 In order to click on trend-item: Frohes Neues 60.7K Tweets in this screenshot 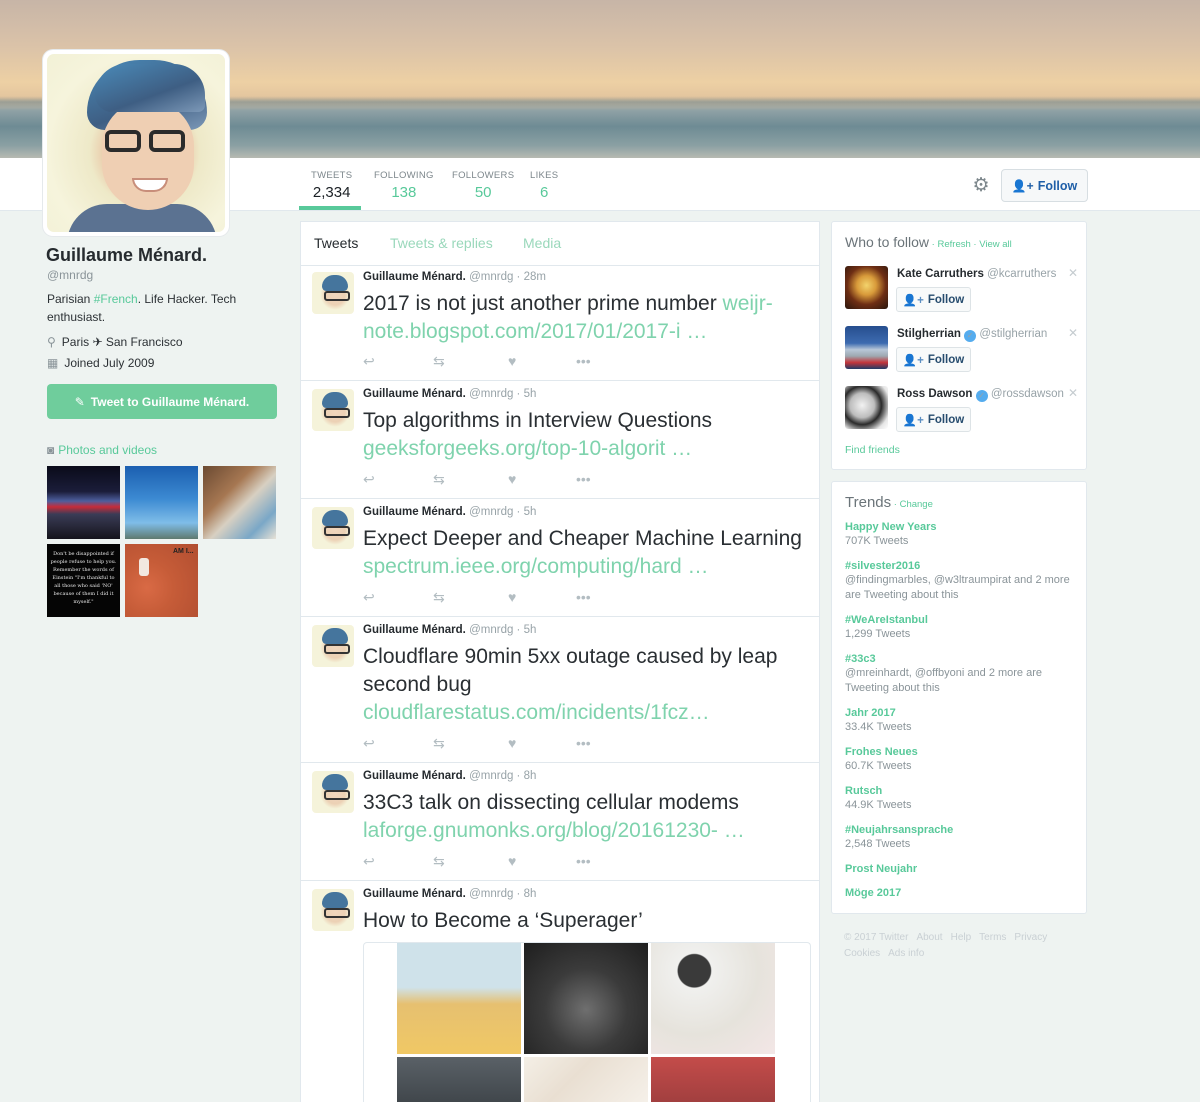, I will do `click(962, 760)`.